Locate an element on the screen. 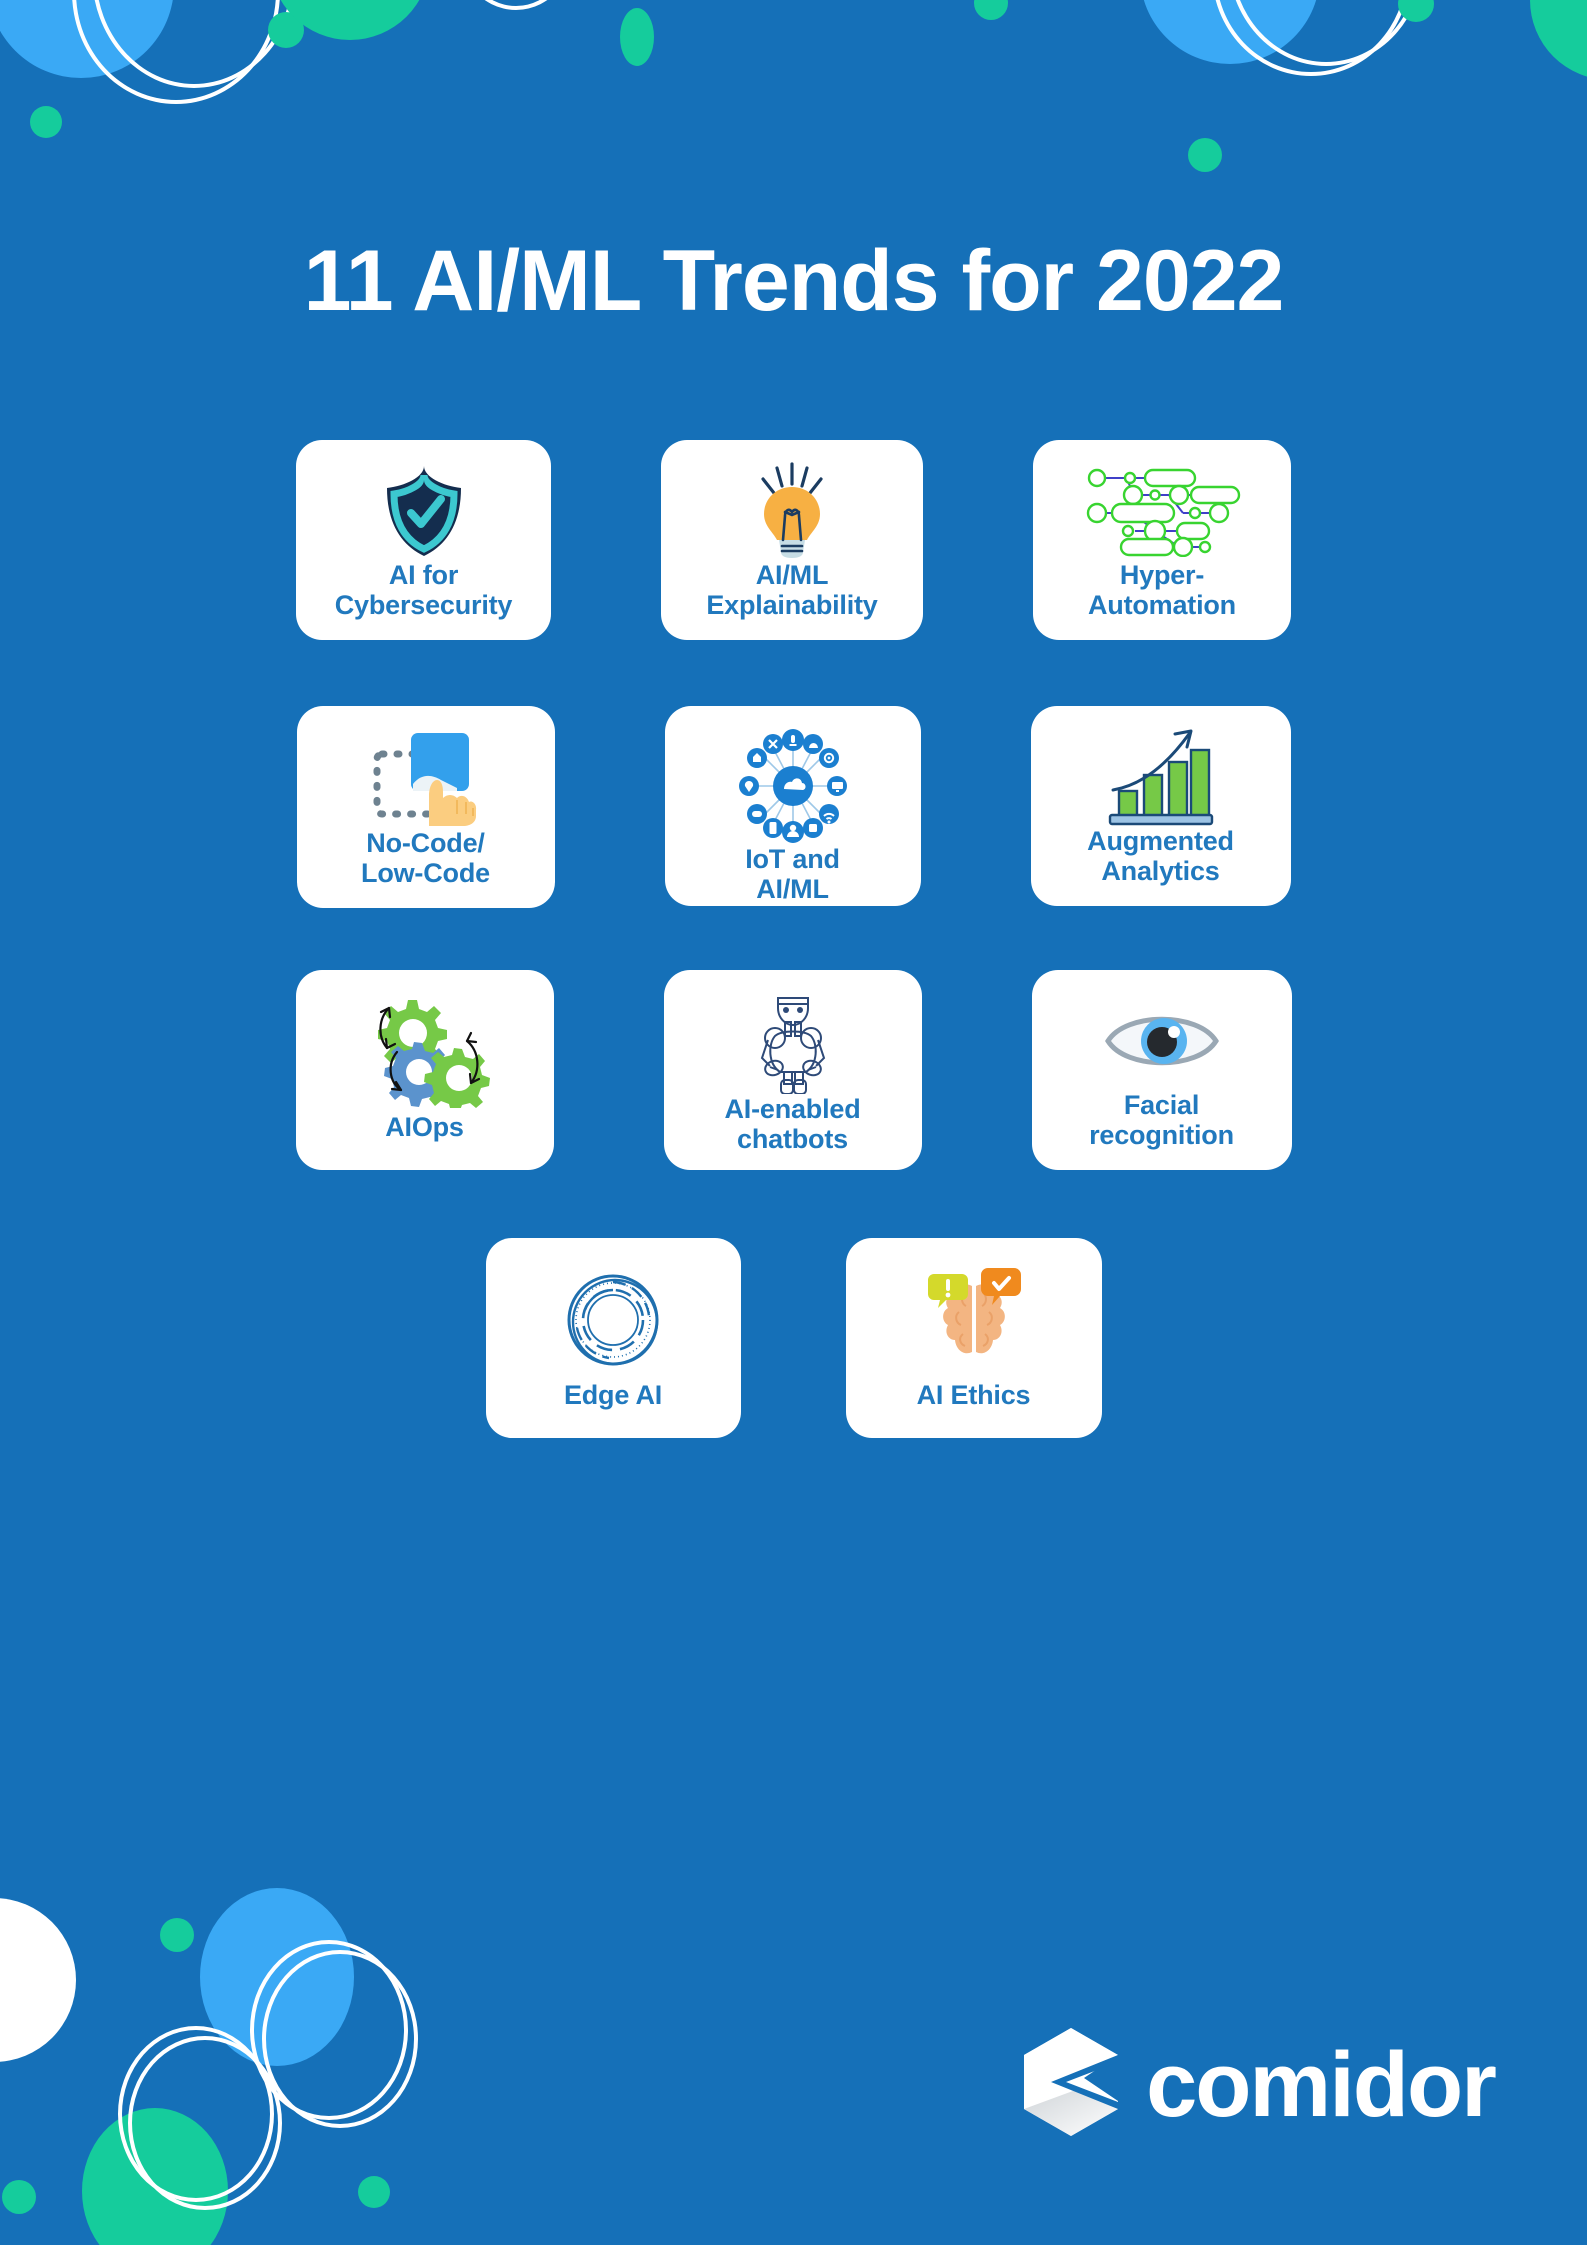  trend-card-no-code-low-code: No-Code/ Low-Code is located at coordinates (425, 807).